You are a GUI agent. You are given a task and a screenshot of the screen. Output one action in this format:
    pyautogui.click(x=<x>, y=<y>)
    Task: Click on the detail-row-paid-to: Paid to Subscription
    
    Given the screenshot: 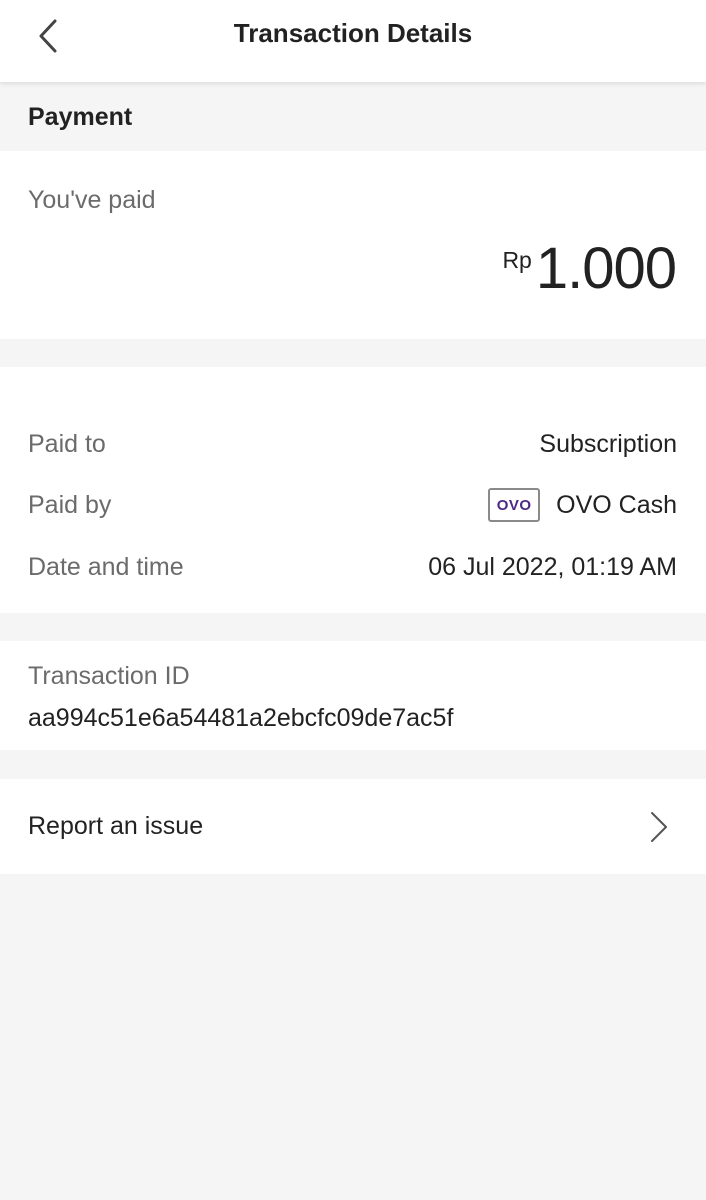 What is the action you would take?
    pyautogui.click(x=352, y=444)
    